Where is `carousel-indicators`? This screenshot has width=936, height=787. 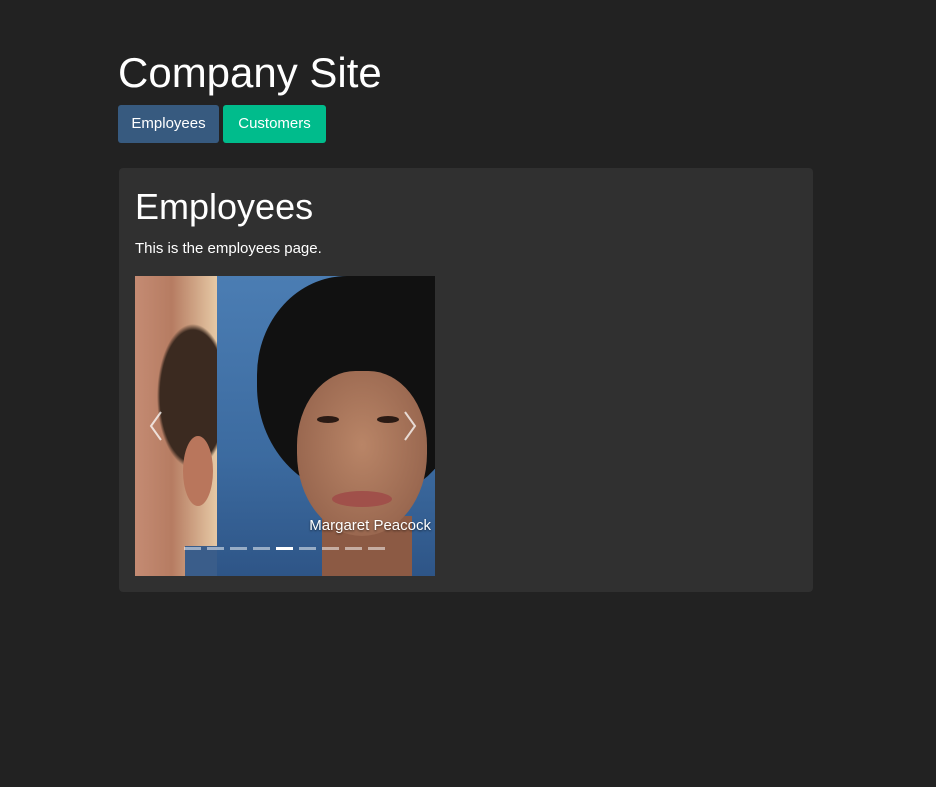 carousel-indicators is located at coordinates (284, 548).